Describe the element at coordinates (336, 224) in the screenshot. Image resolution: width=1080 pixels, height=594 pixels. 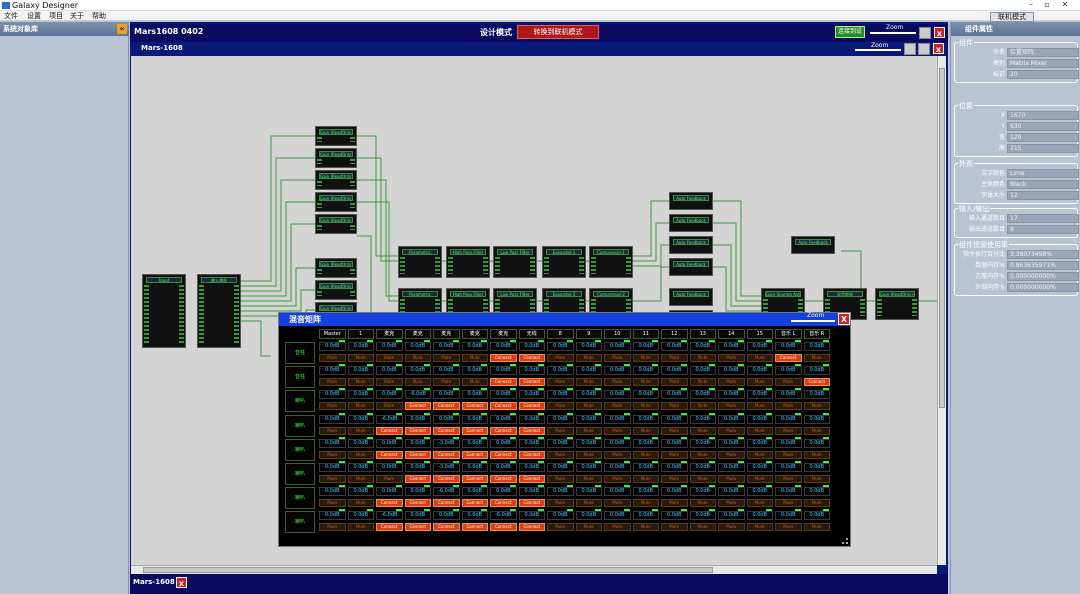
I see `dsp-block: Gain (ReadOnly)-5` at that location.